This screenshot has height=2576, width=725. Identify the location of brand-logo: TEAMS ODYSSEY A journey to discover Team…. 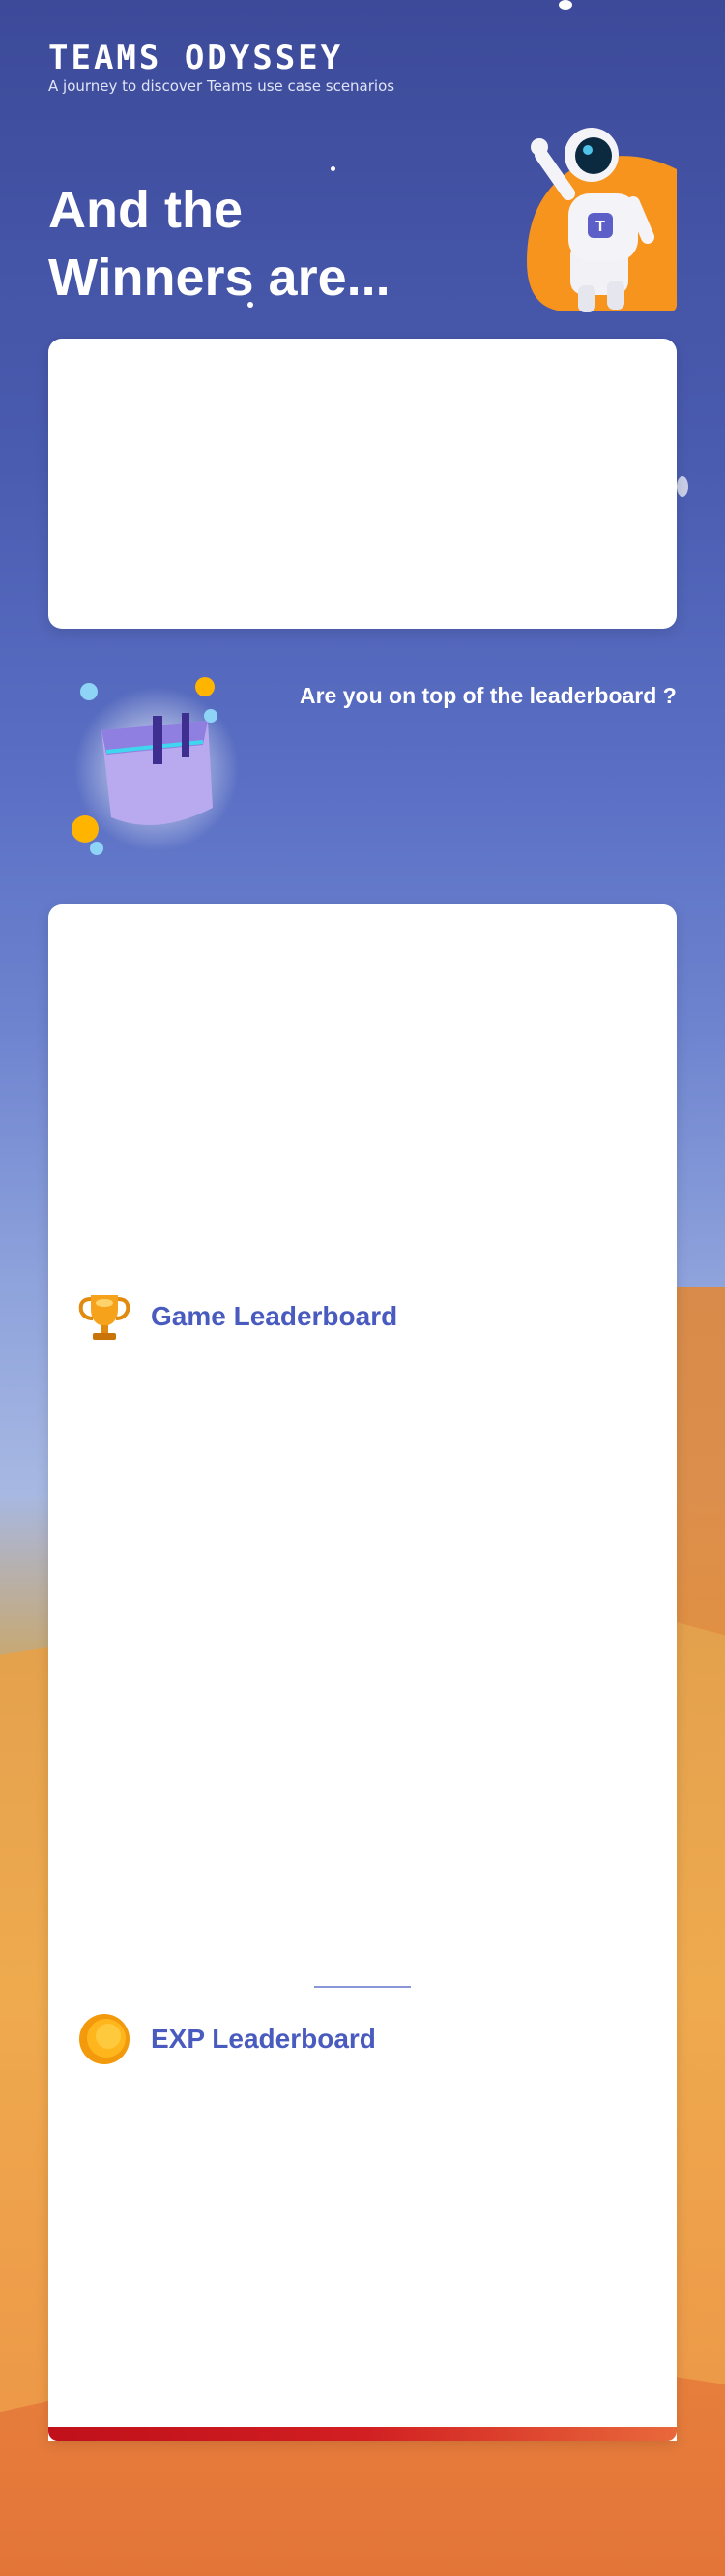
(221, 68).